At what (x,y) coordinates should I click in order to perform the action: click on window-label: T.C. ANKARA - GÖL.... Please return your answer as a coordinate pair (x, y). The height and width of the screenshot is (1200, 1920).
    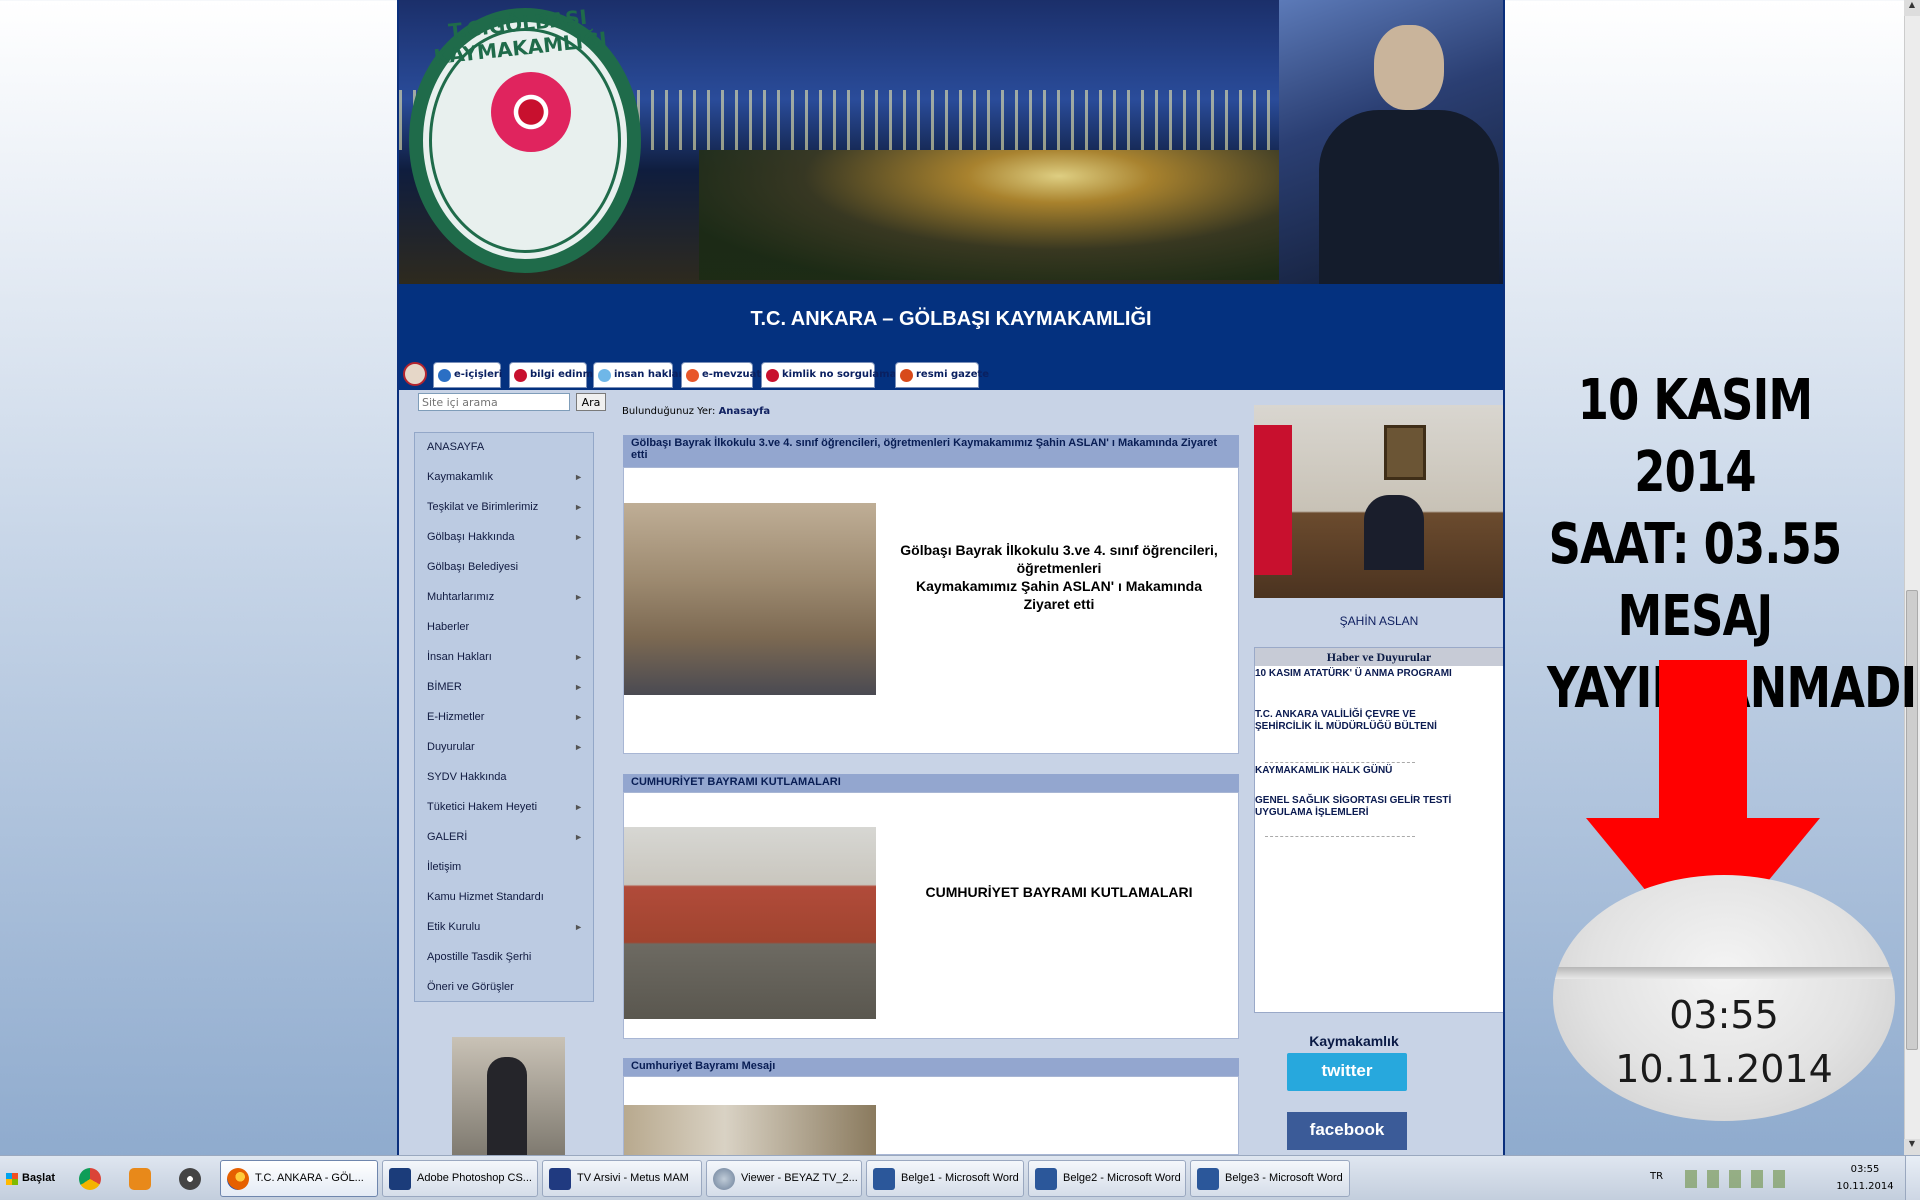
    Looking at the image, I should click on (309, 1178).